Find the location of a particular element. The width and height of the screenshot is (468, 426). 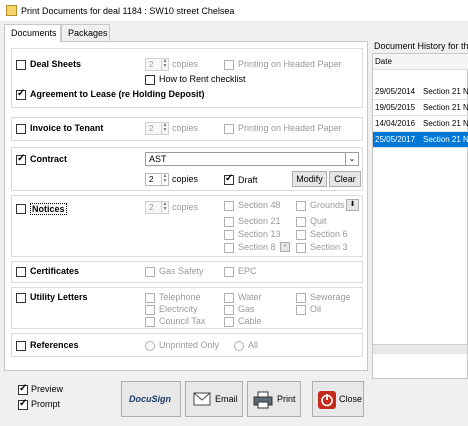

gas-label: Gas is located at coordinates (246, 309).